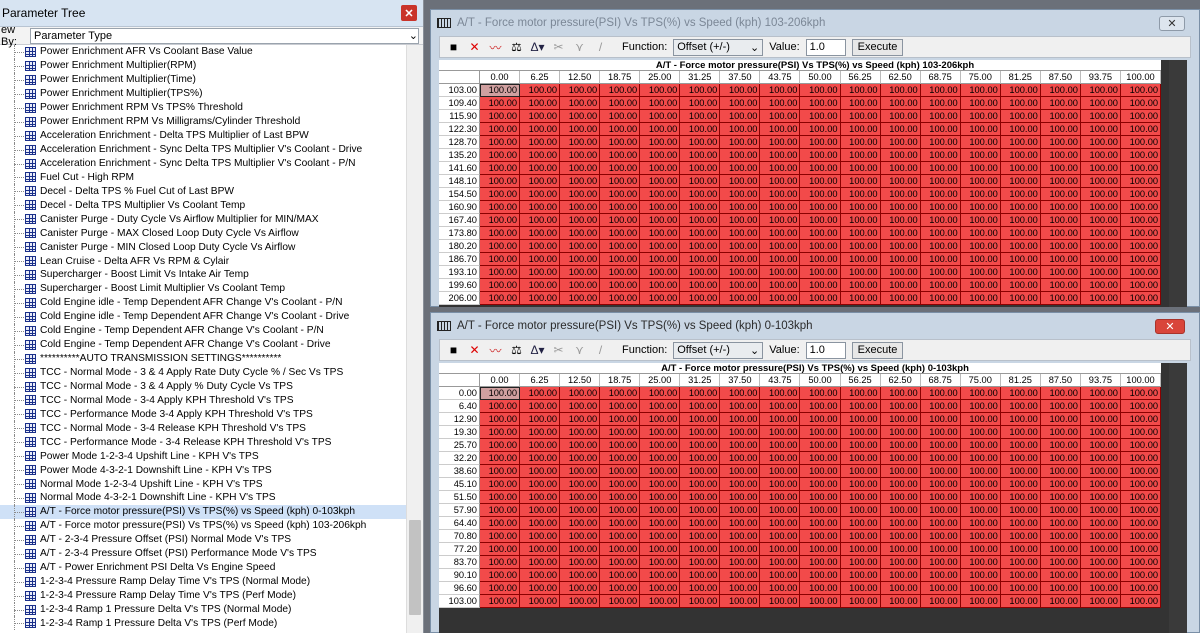  Describe the element at coordinates (825, 47) in the screenshot. I see `value-input: 1.0` at that location.